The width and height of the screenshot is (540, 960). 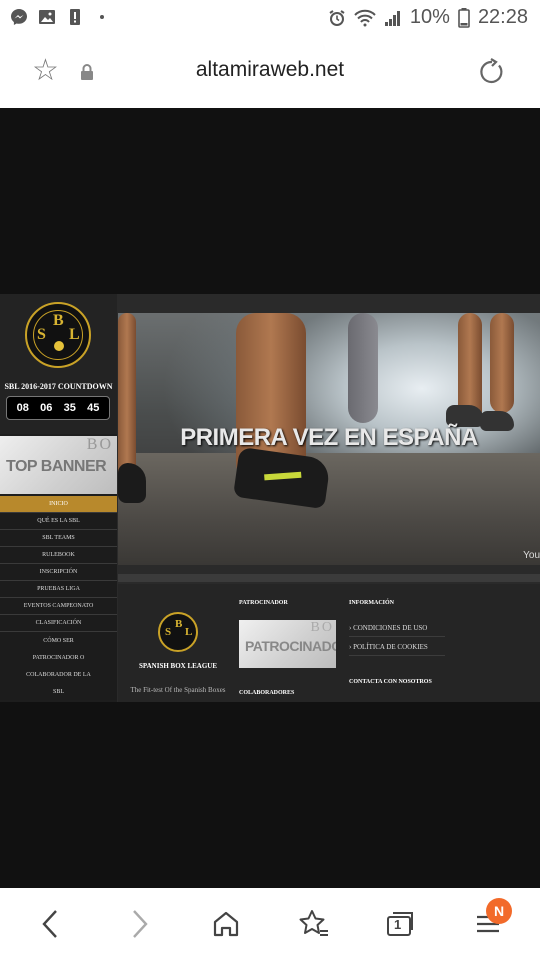 I want to click on alert-icon, so click(x=75, y=17).